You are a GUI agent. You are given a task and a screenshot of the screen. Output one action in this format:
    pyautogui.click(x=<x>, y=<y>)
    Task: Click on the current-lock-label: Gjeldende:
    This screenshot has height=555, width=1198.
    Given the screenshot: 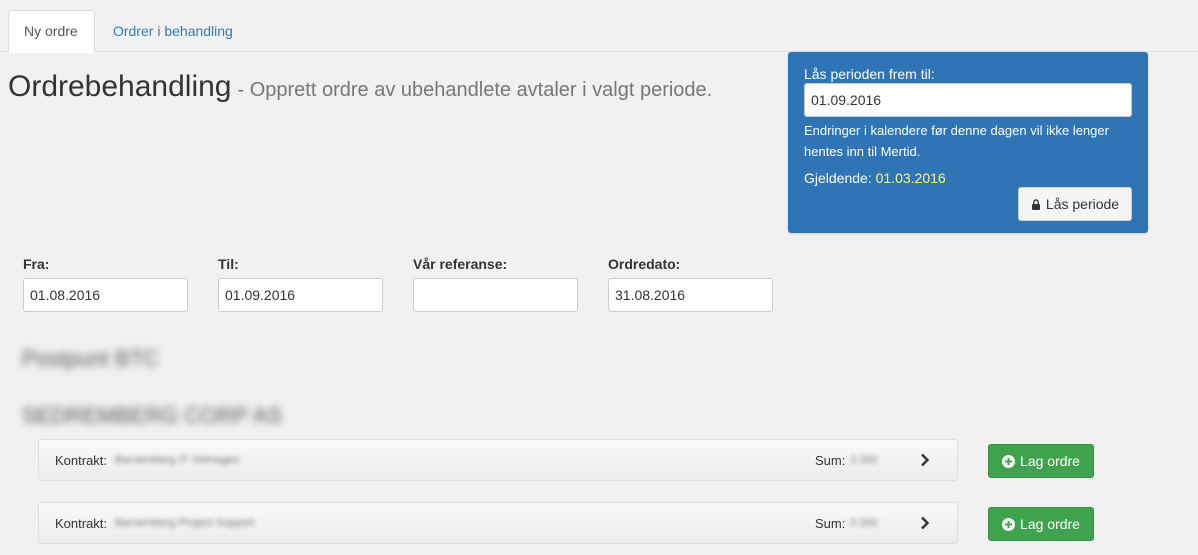 What is the action you would take?
    pyautogui.click(x=838, y=178)
    